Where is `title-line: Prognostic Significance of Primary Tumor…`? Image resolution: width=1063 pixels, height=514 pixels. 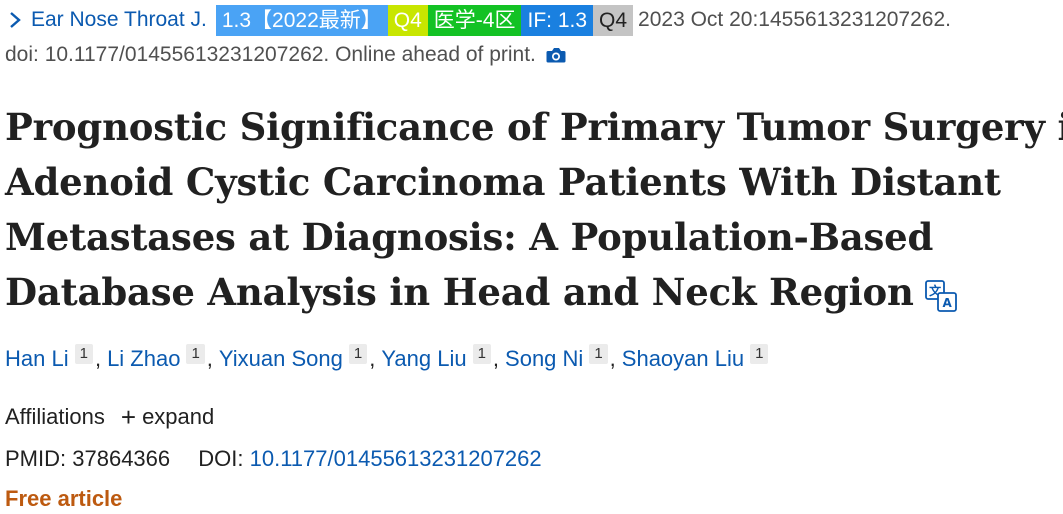 title-line: Prognostic Significance of Primary Tumor… is located at coordinates (534, 127).